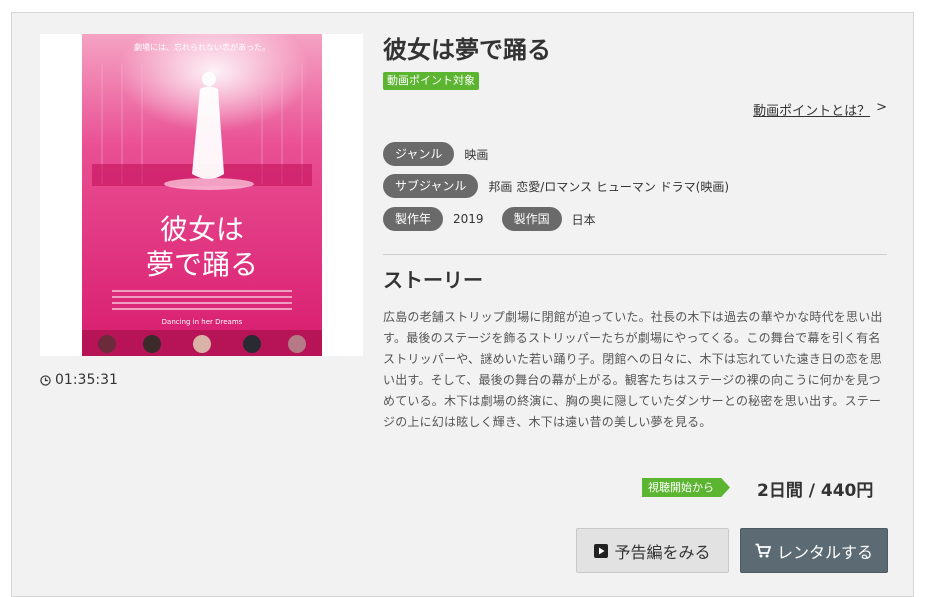  What do you see at coordinates (815, 491) in the screenshot?
I see `rental-price: 2日間 / 440円` at bounding box center [815, 491].